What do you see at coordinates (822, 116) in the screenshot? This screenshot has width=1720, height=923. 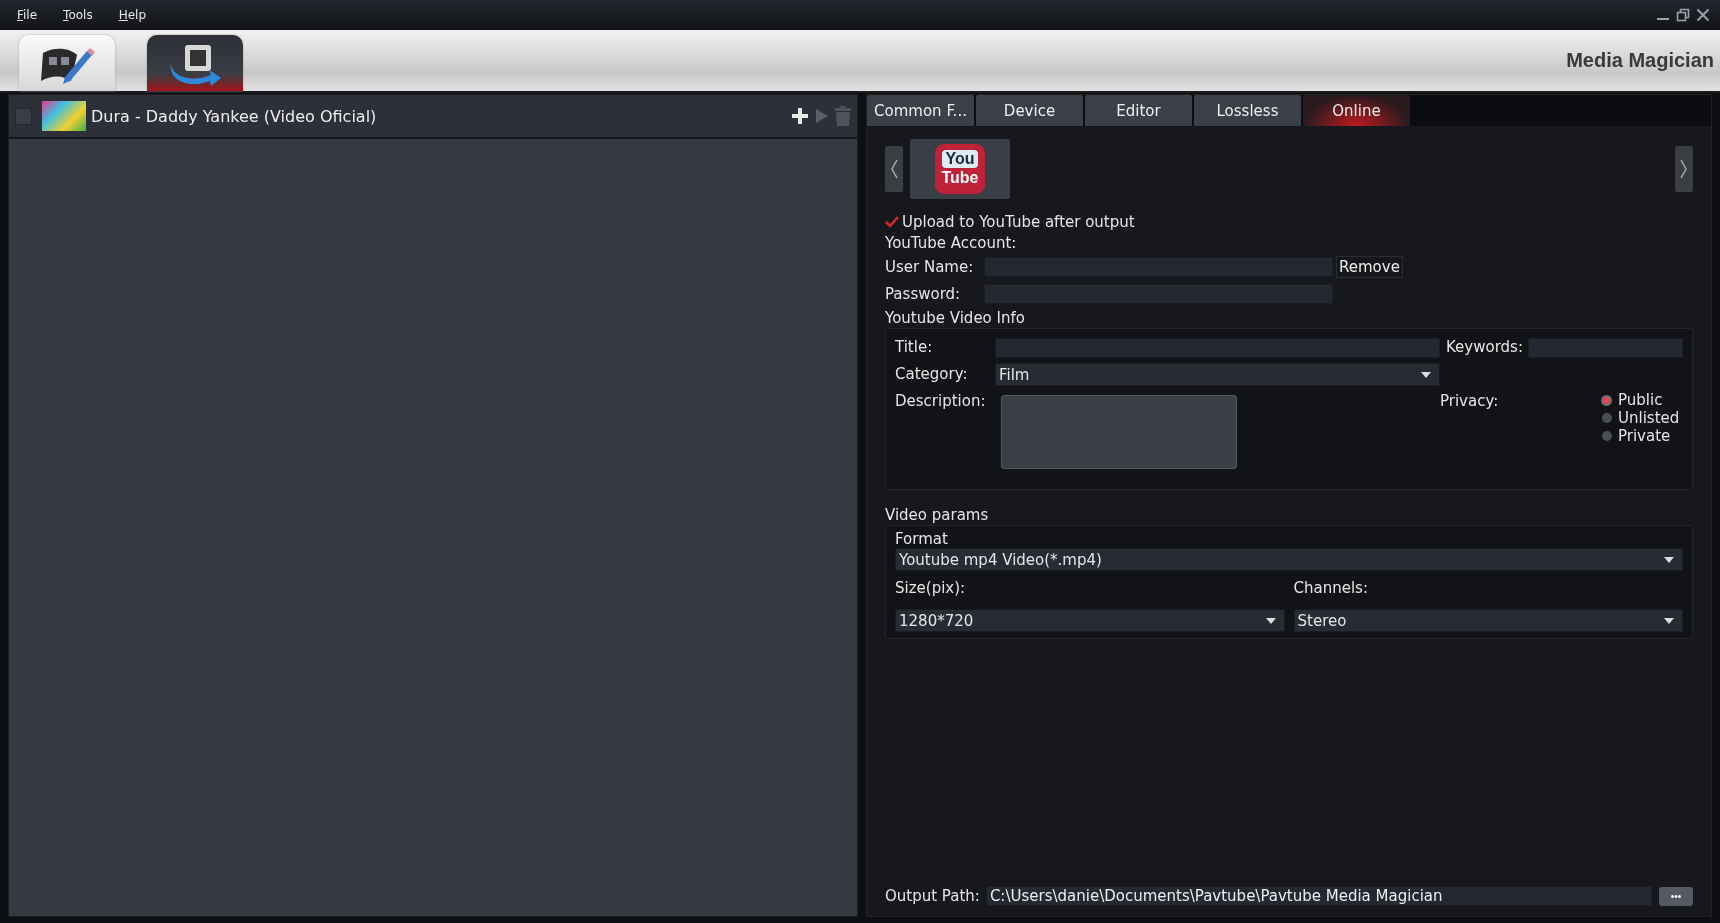 I see `play-icon` at bounding box center [822, 116].